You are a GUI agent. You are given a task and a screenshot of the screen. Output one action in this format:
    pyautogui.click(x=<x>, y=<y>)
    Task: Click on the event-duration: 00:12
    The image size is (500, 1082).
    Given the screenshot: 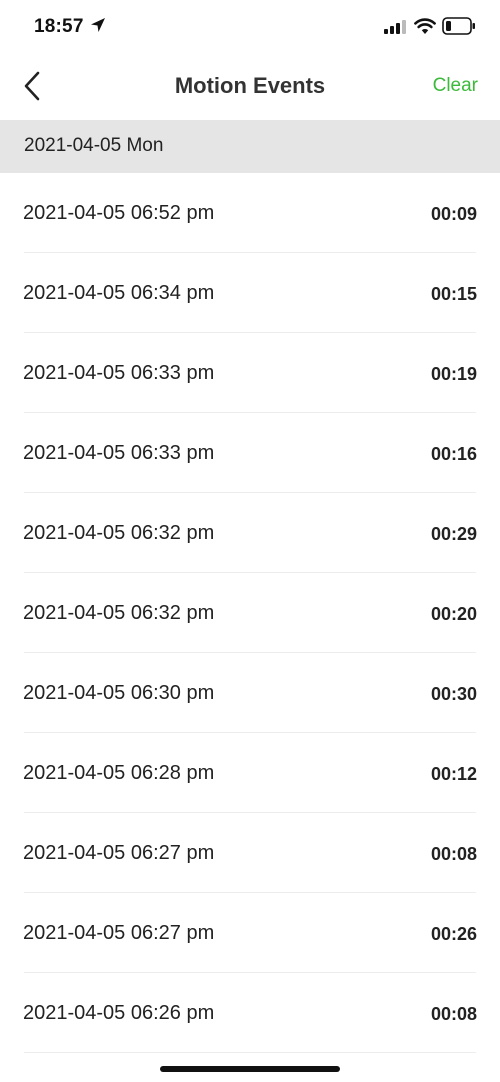 What is the action you would take?
    pyautogui.click(x=453, y=774)
    